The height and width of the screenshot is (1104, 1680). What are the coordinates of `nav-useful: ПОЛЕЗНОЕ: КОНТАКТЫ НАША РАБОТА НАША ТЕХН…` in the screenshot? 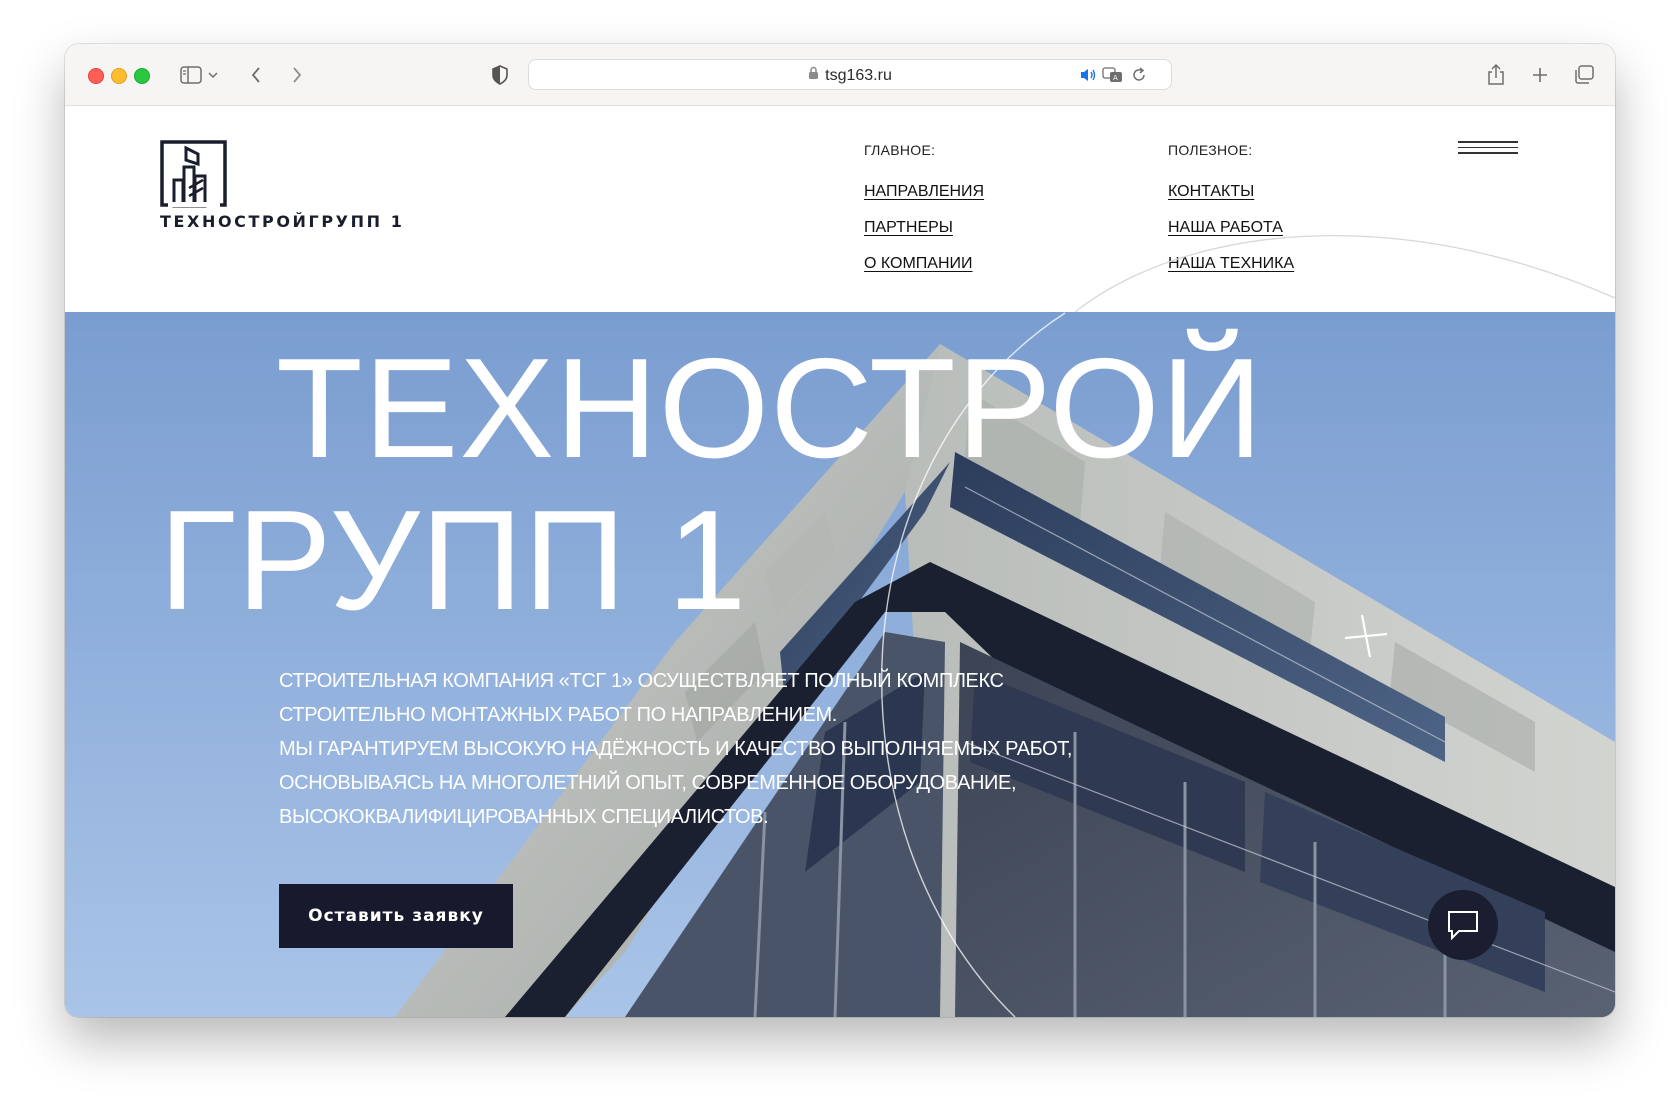 It's located at (1231, 216).